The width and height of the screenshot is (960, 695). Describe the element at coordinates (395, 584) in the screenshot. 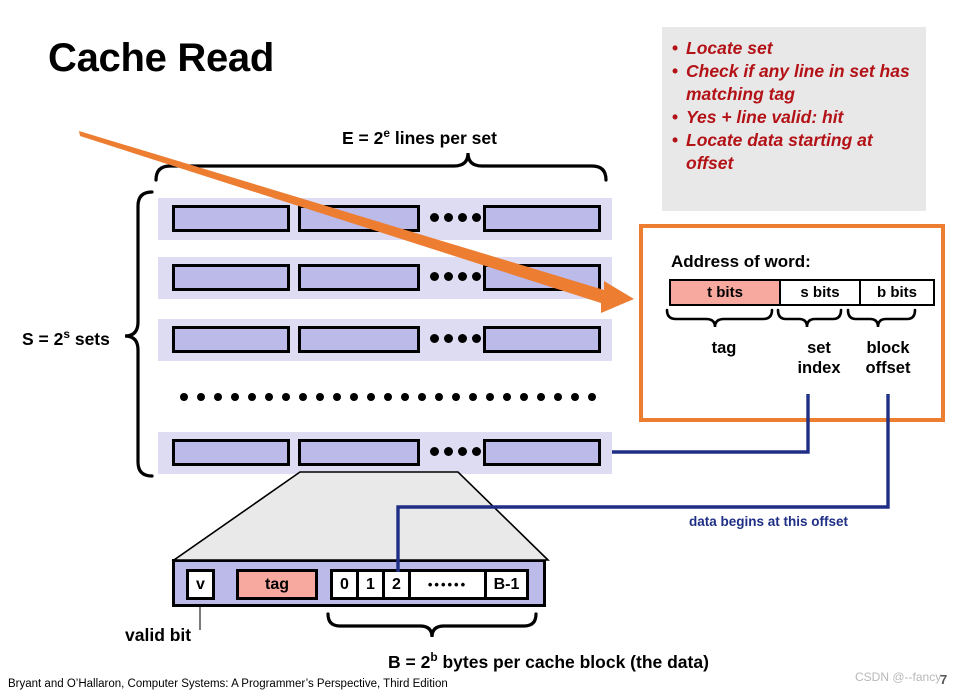

I see `byte-cell: 2` at that location.